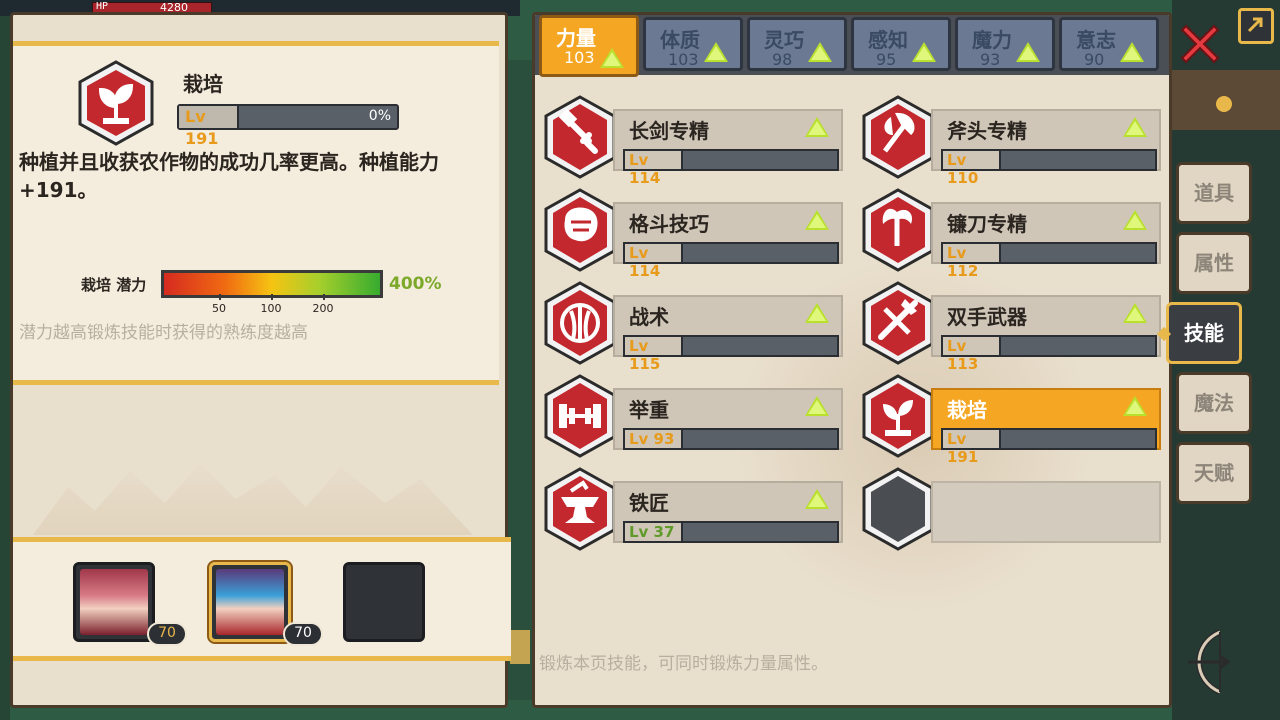 The image size is (1280, 720). I want to click on tab-value: 98, so click(782, 59).